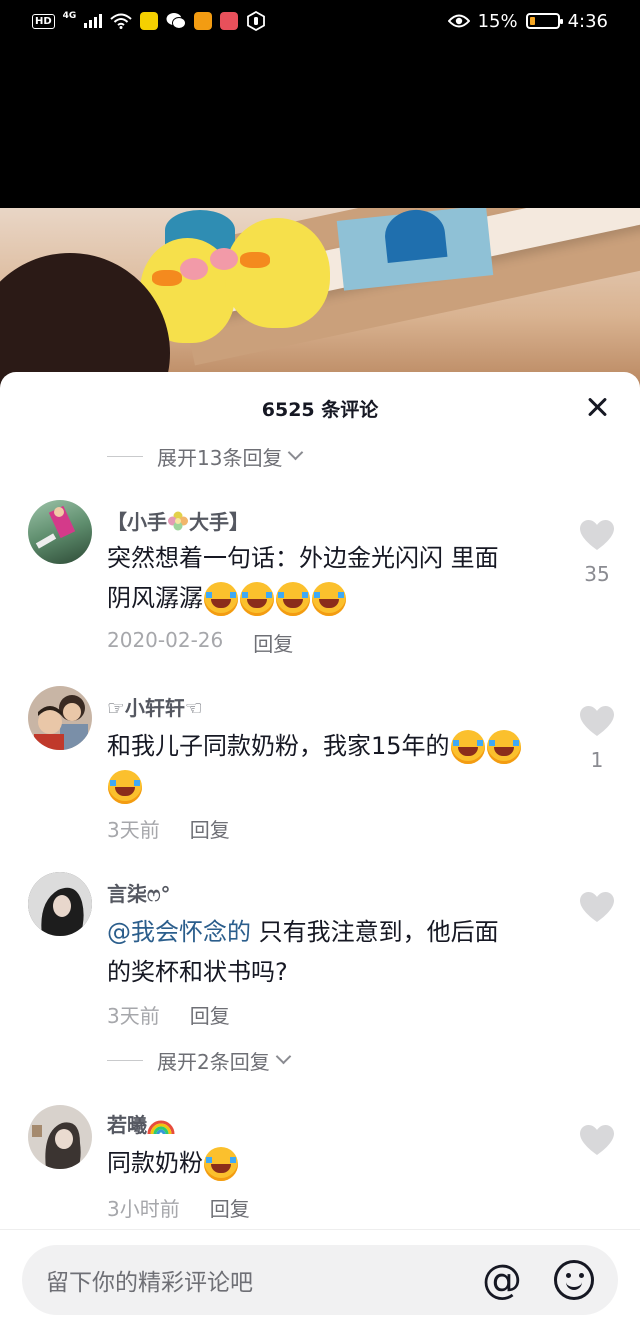  Describe the element at coordinates (213, 1062) in the screenshot. I see `expand-replies-label: 展开2条回复` at that location.